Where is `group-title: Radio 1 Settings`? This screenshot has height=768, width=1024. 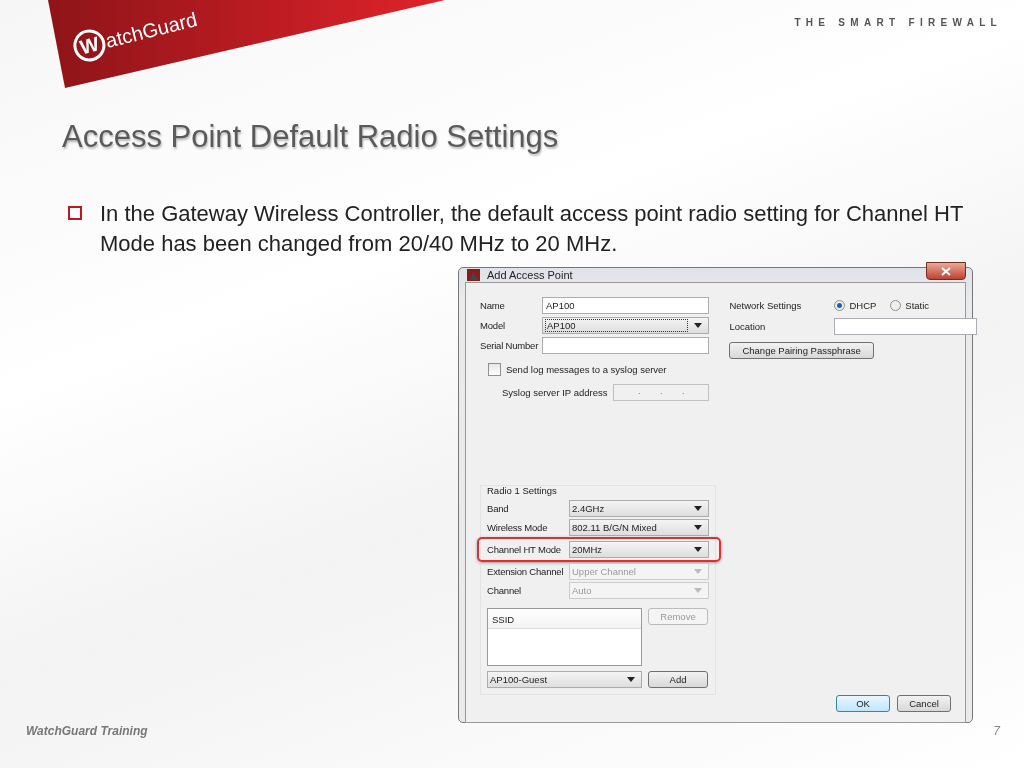
group-title: Radio 1 Settings is located at coordinates (522, 490).